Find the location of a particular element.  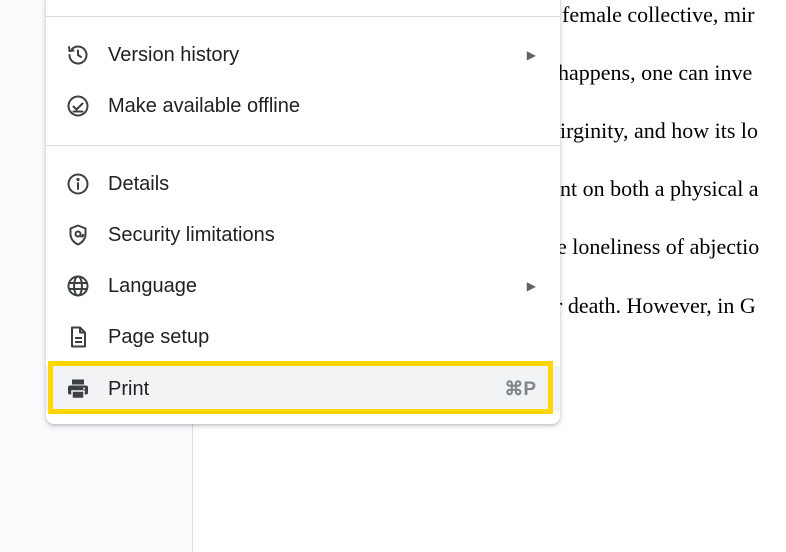

menu-item-label: Page setup is located at coordinates (159, 336).